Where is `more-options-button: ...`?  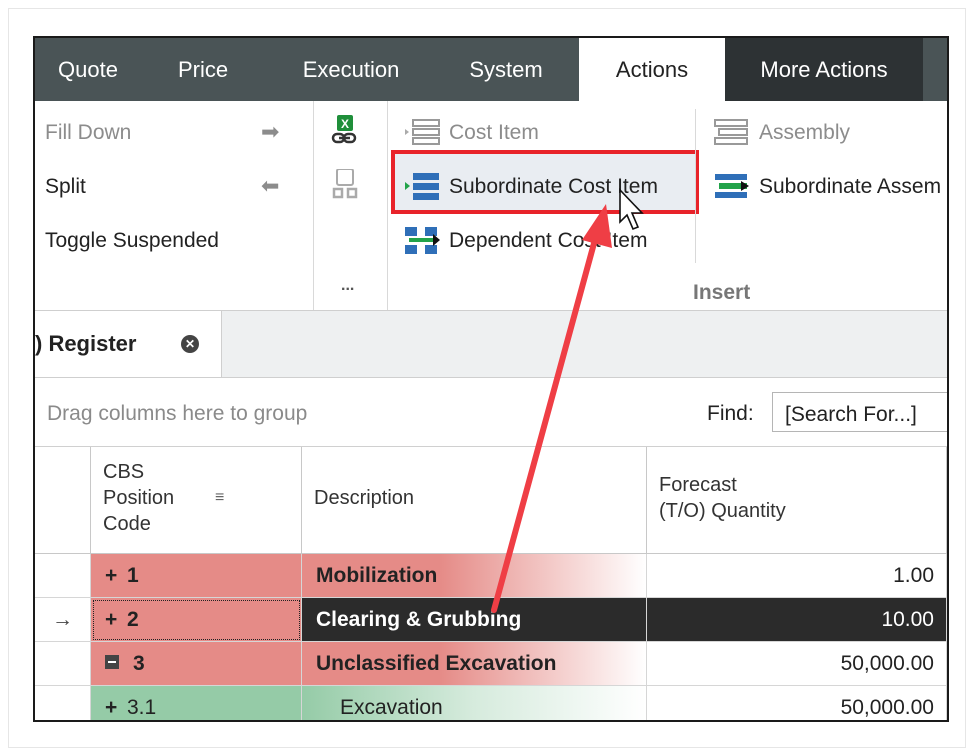 more-options-button: ... is located at coordinates (347, 286).